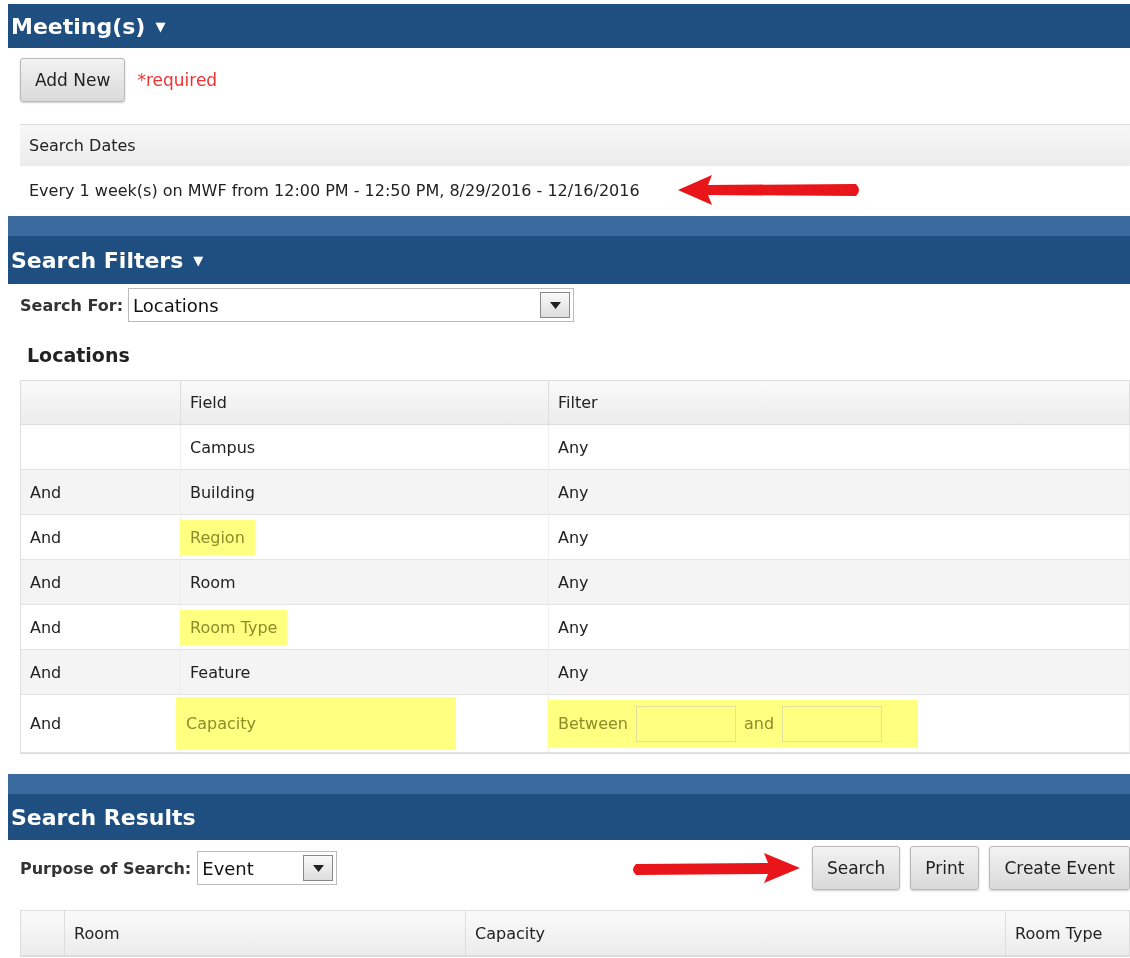 The height and width of the screenshot is (958, 1130). What do you see at coordinates (265, 933) in the screenshot?
I see `column-header: Room` at bounding box center [265, 933].